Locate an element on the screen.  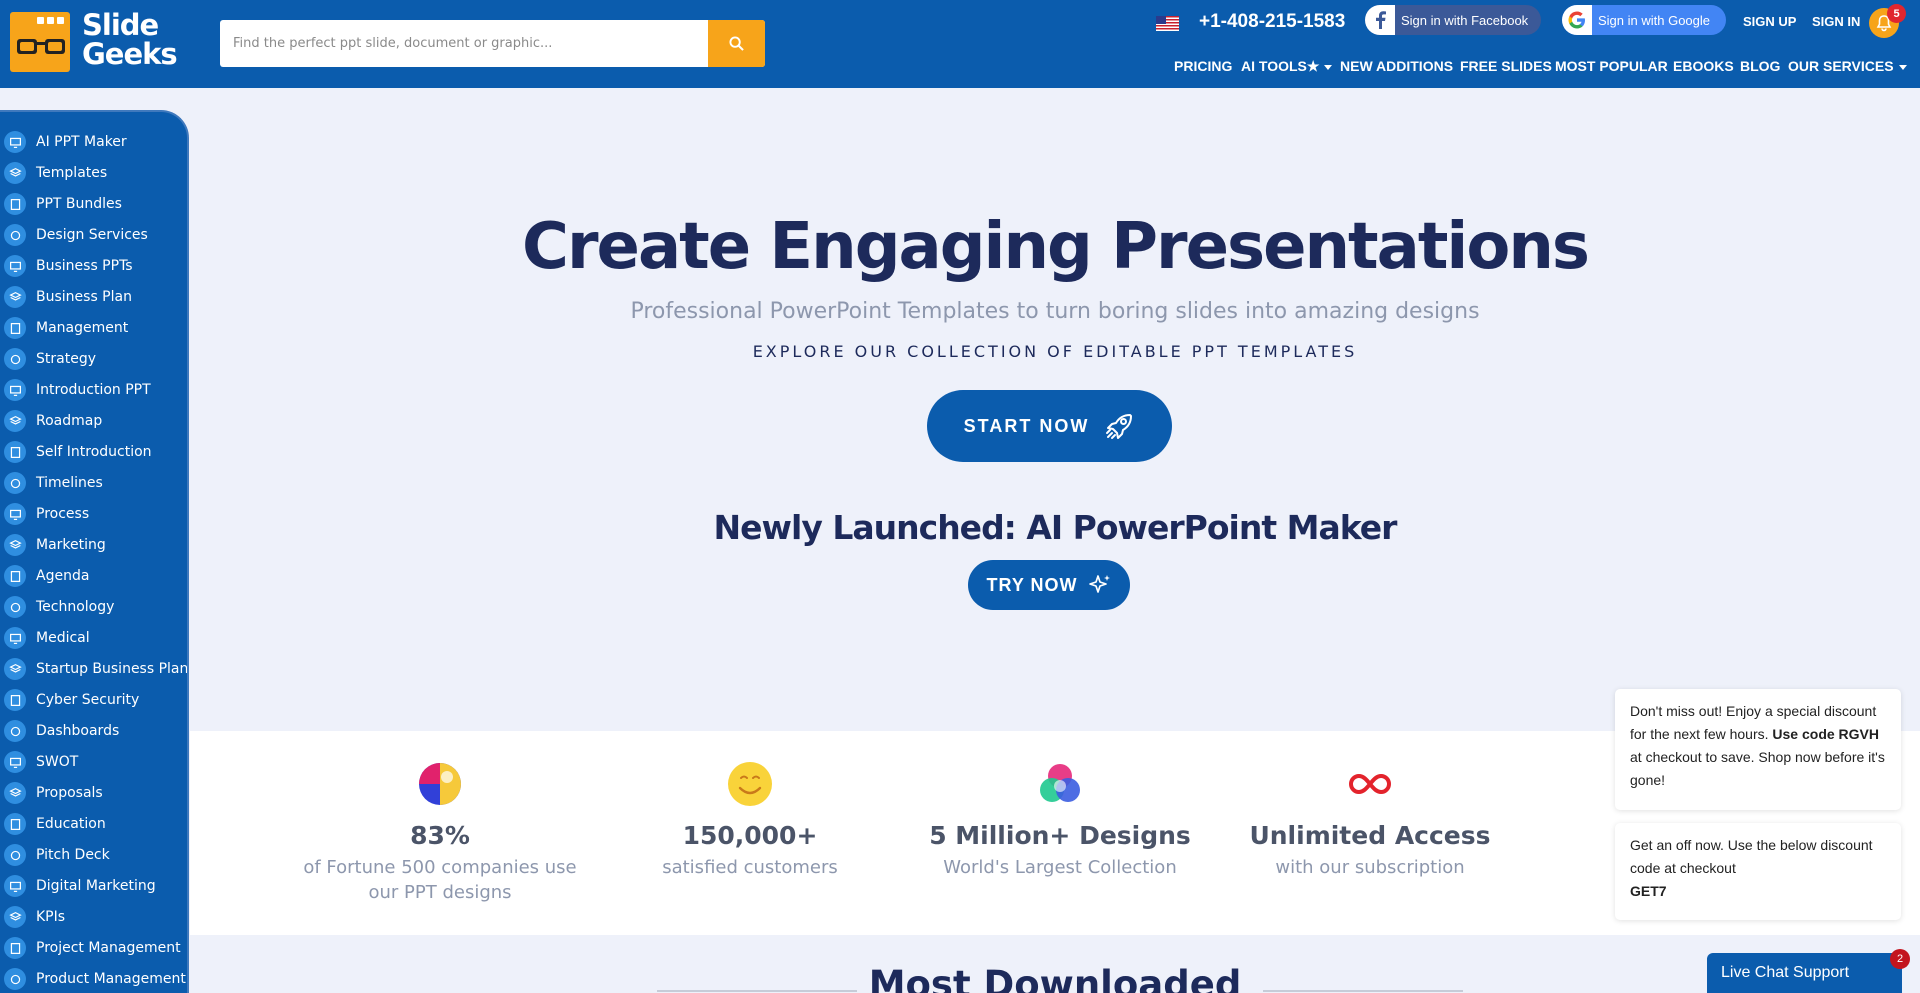
sidebar-item: Product Management is located at coordinates (93, 979).